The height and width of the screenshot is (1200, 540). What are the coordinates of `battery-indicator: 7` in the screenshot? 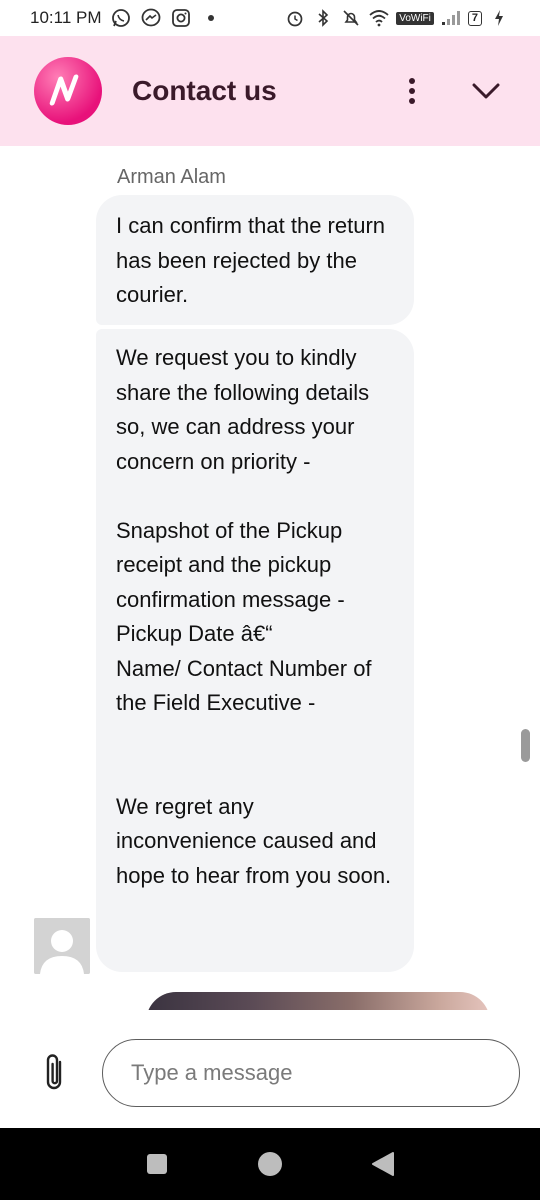 It's located at (474, 18).